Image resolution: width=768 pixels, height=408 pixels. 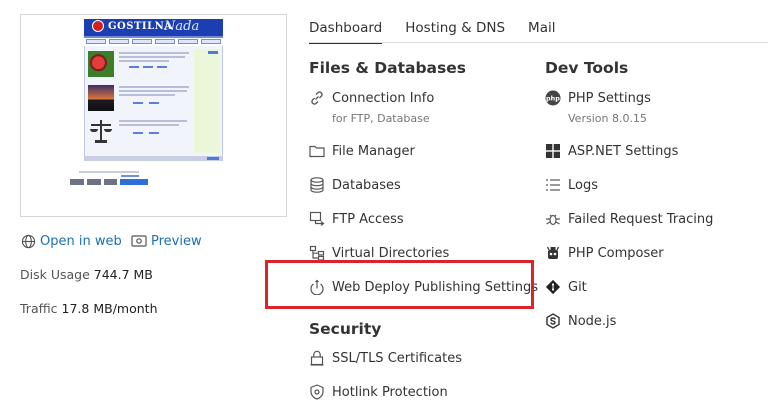 What do you see at coordinates (317, 151) in the screenshot?
I see `folder-icon` at bounding box center [317, 151].